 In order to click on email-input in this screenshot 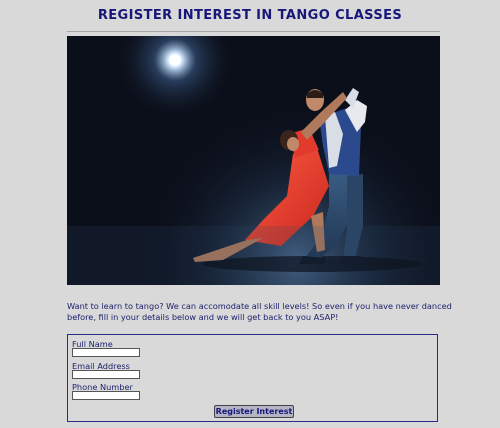, I will do `click(106, 374)`.